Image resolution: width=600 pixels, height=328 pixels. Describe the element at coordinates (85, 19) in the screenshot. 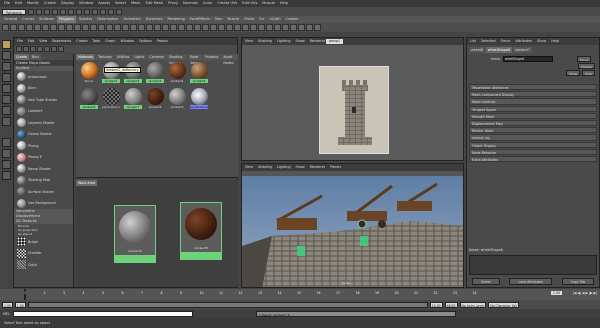

I see `shelf-tab-subdivs: Subdivs` at that location.